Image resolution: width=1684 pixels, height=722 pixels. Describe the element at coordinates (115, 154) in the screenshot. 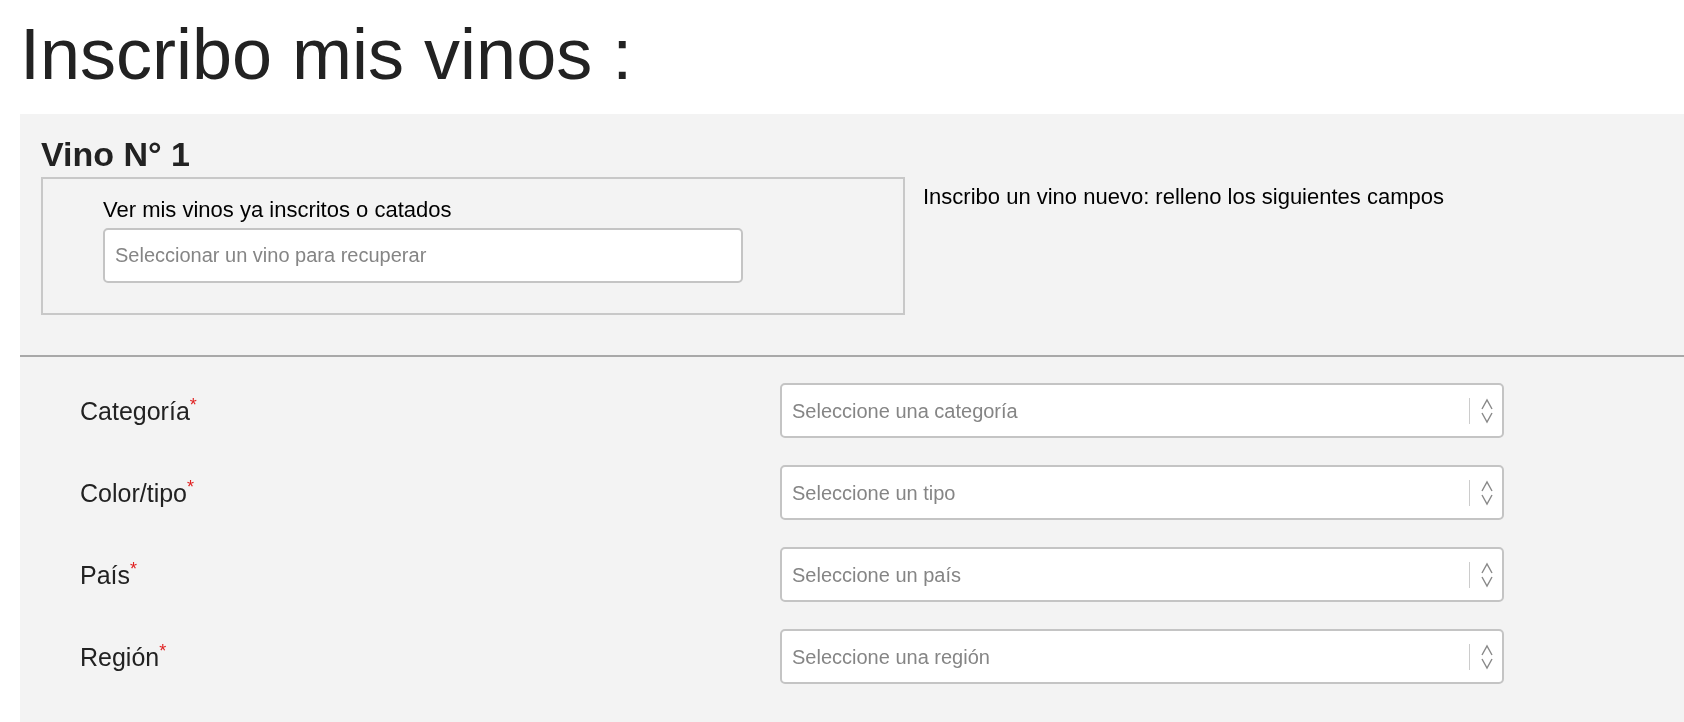

I see `wine-heading: Vino N° 1` at that location.